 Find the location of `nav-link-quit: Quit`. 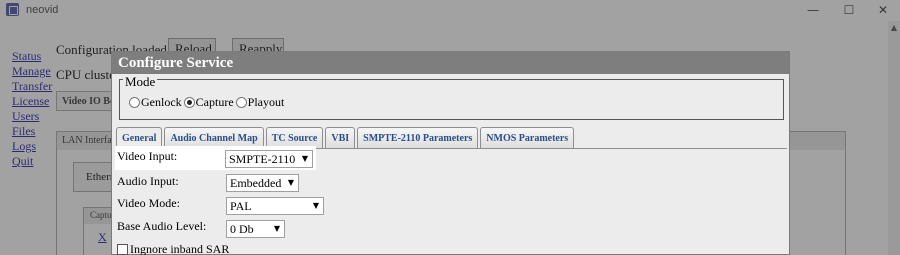

nav-link-quit: Quit is located at coordinates (32, 161).